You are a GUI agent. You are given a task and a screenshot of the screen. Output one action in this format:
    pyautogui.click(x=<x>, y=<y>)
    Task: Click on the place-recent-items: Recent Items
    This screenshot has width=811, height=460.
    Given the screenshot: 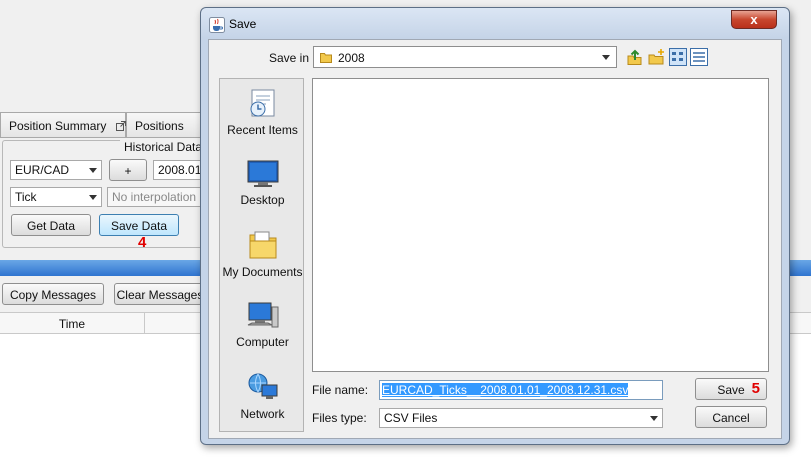 What is the action you would take?
    pyautogui.click(x=262, y=112)
    